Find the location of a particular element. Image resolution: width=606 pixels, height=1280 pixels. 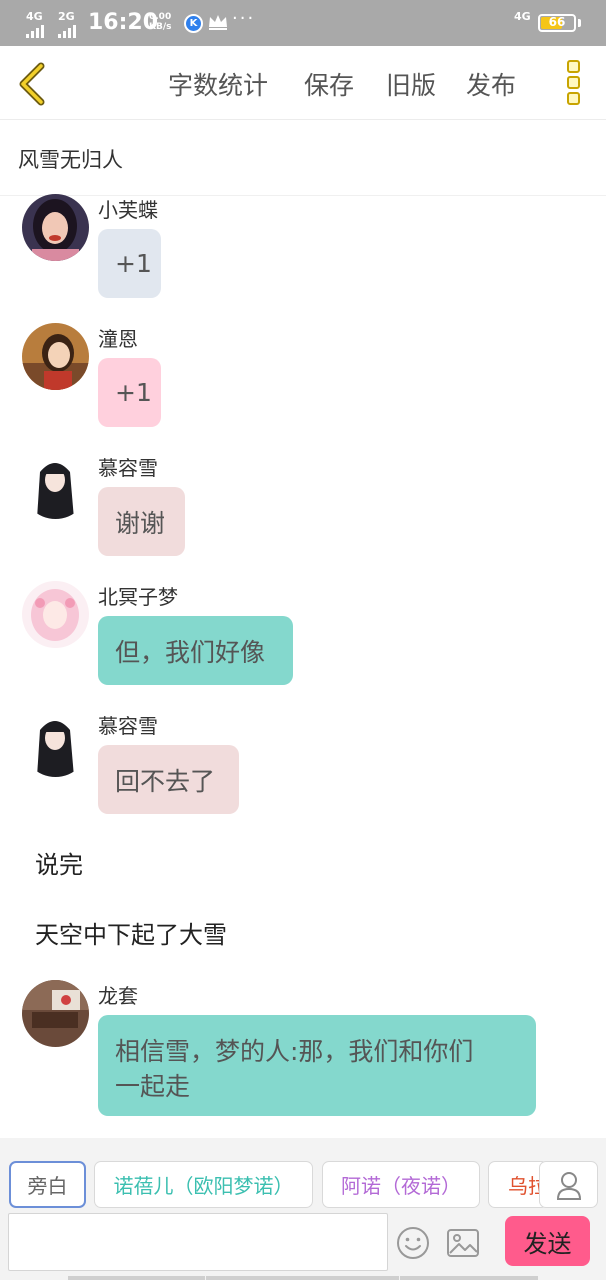

network-speed: 0.00 KB/s is located at coordinates (160, 22).